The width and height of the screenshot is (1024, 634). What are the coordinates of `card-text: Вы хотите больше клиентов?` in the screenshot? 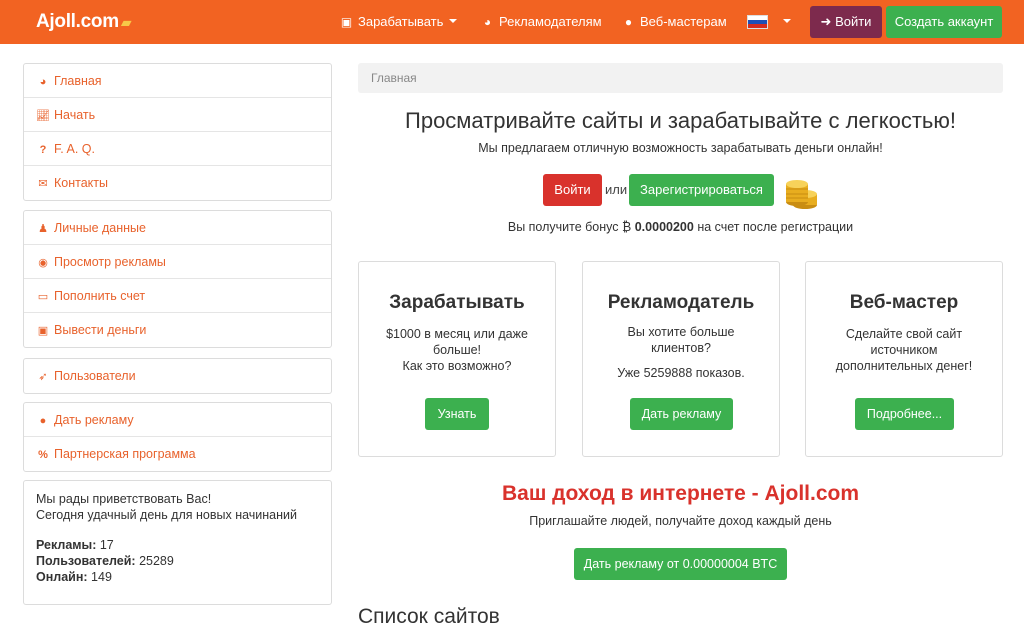 It's located at (681, 340).